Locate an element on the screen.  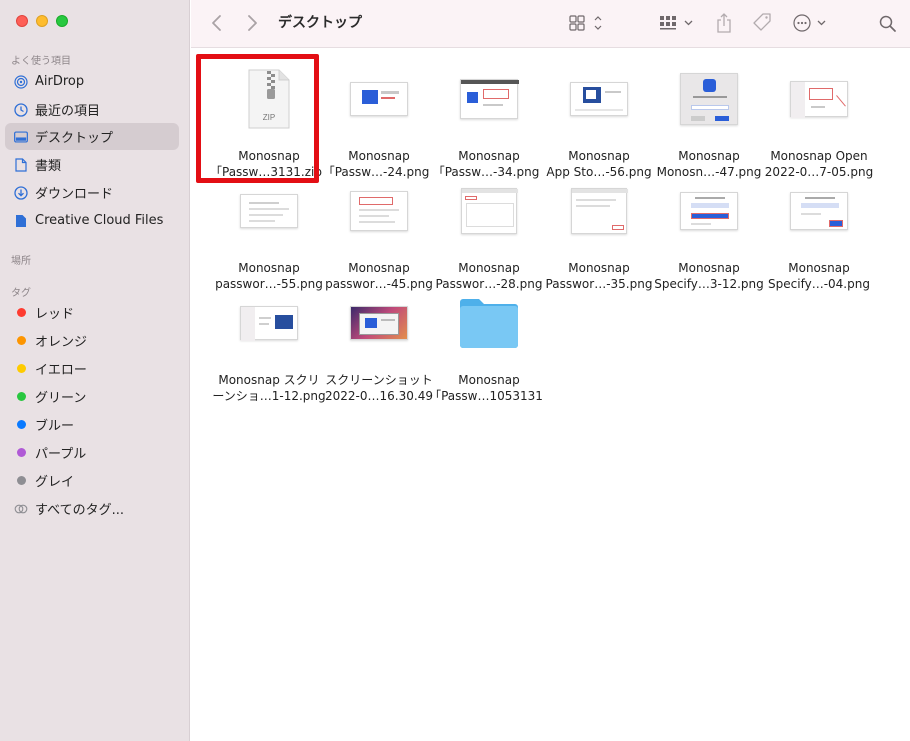
locations-section-title: 場所 is located at coordinates (21, 261).